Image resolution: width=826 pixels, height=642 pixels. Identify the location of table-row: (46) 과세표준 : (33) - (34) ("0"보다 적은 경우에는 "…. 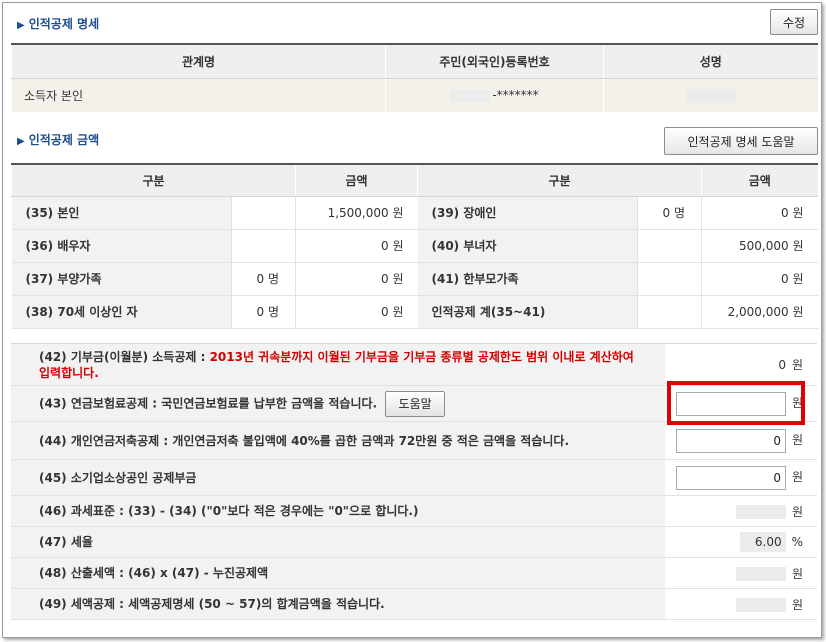
(414, 511).